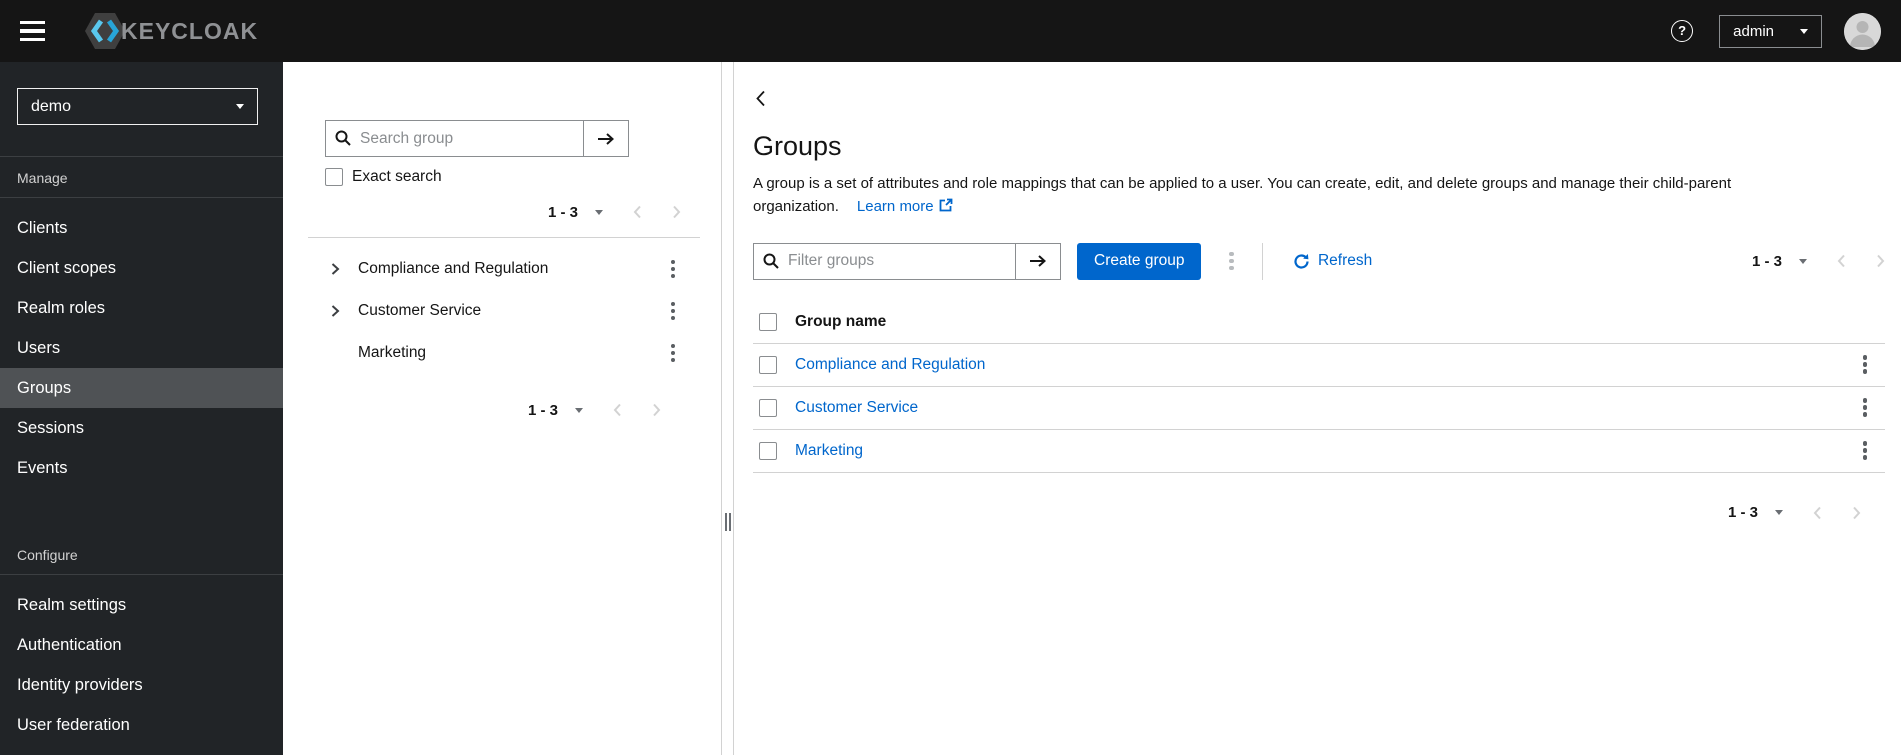  I want to click on sidebar-item-user-federation: User federation, so click(141, 725).